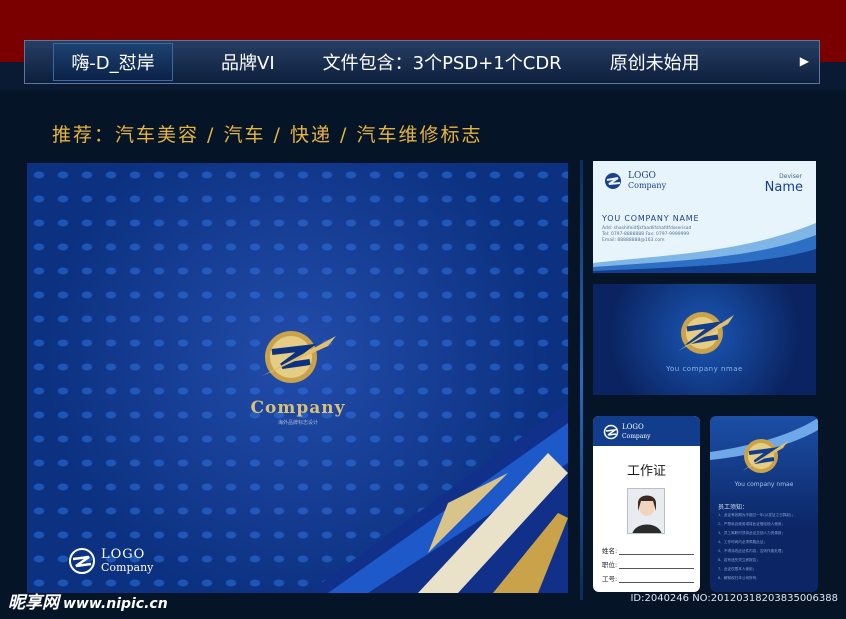  I want to click on id-card-front: LOGO Company 工作证 姓名: 职位: 工号:, so click(646, 504).